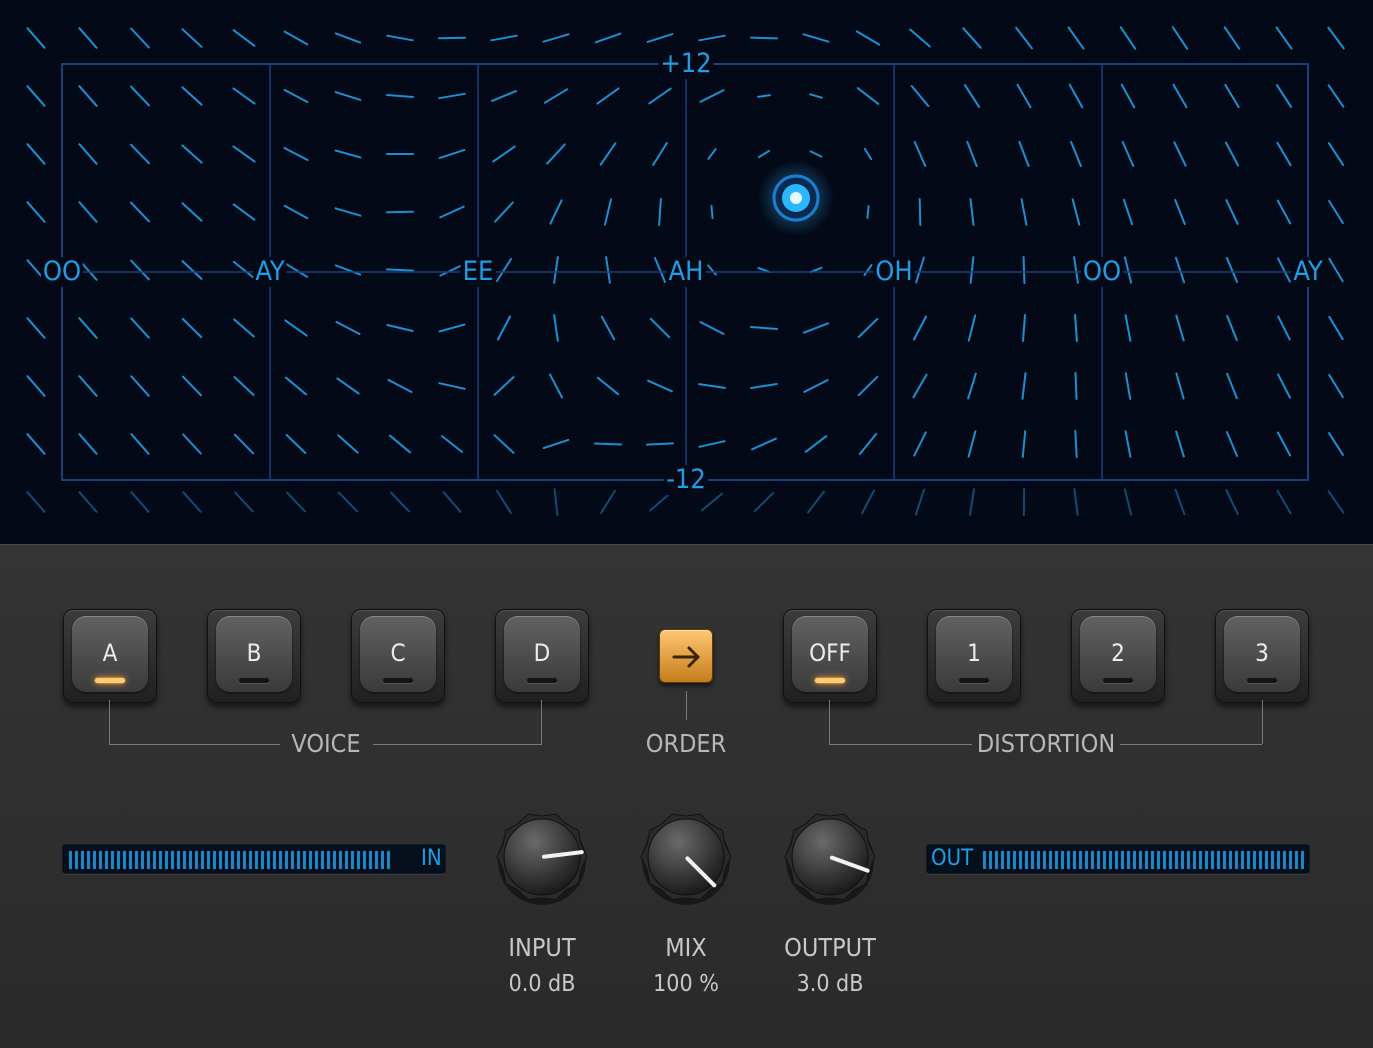  I want to click on distortion-button-3: 3, so click(1262, 656).